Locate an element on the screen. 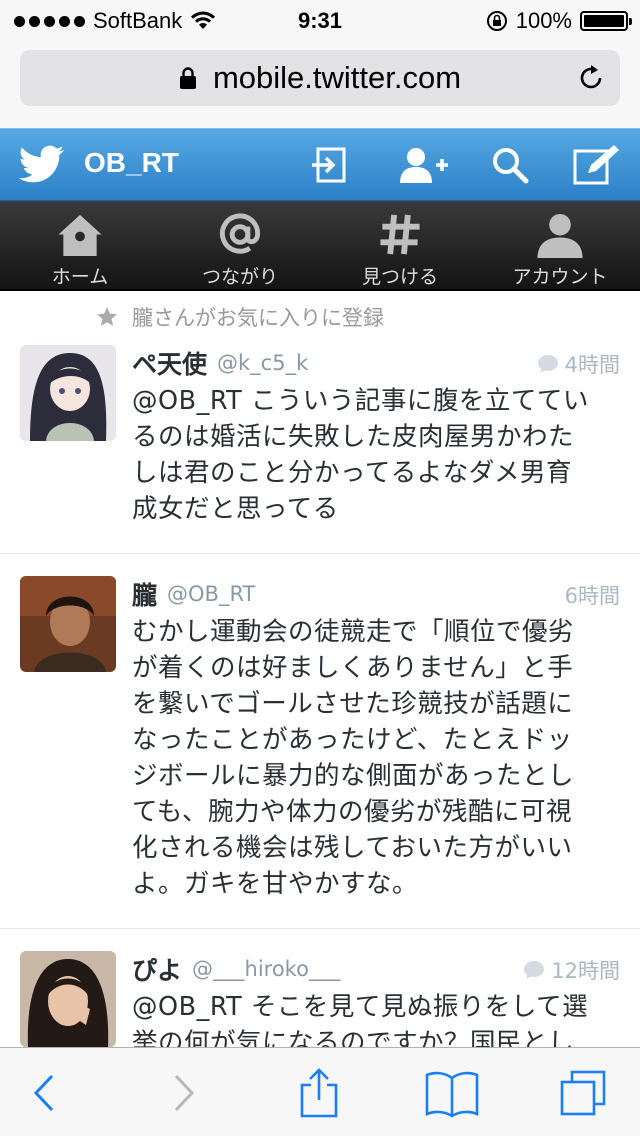 The image size is (640, 1136). hashtag-icon is located at coordinates (400, 234).